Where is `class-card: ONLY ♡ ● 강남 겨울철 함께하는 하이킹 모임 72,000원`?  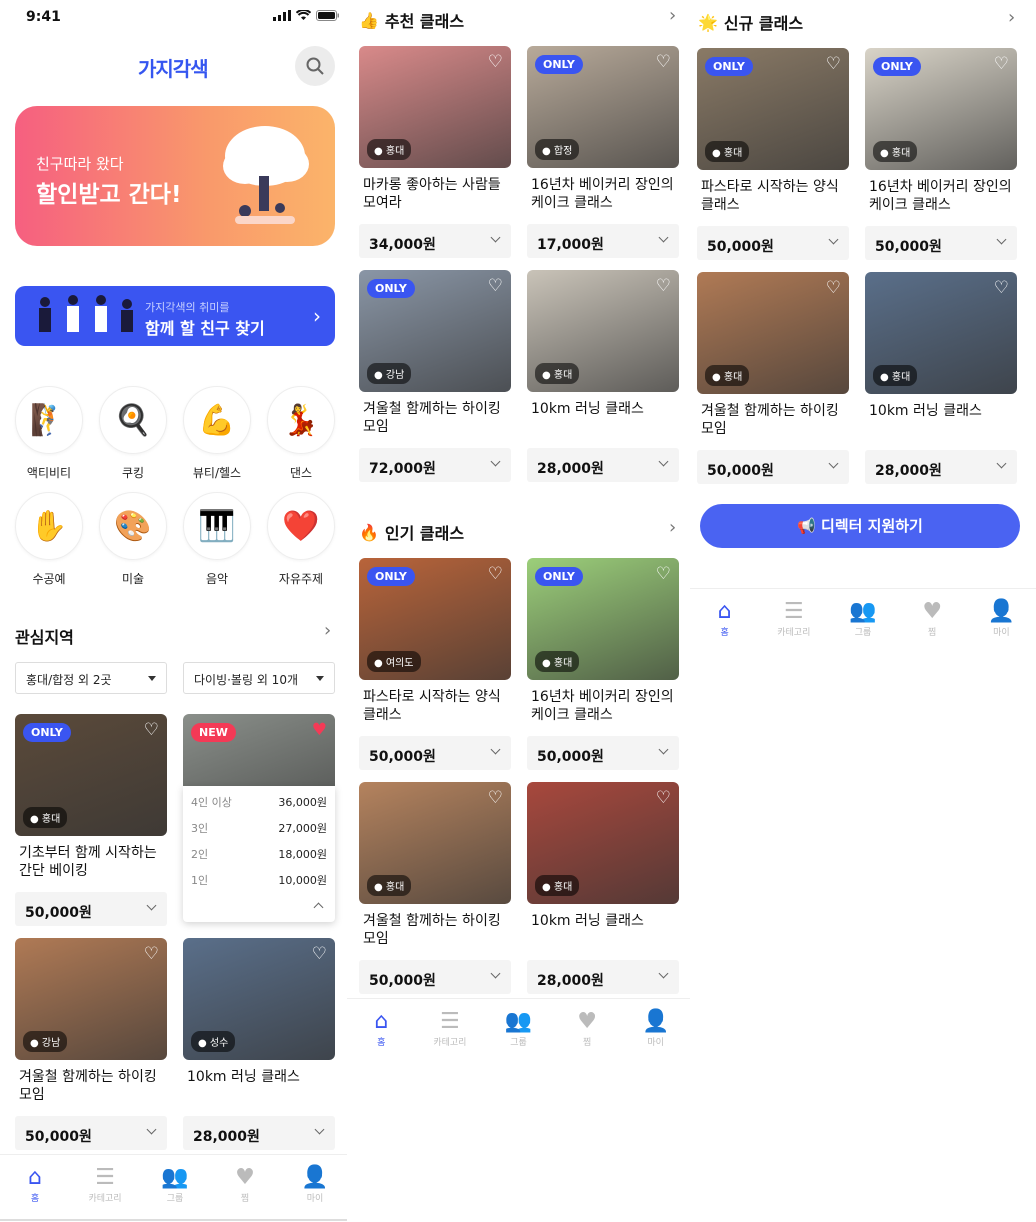
class-card: ONLY ♡ ● 강남 겨울철 함께하는 하이킹 모임 72,000원 is located at coordinates (435, 376).